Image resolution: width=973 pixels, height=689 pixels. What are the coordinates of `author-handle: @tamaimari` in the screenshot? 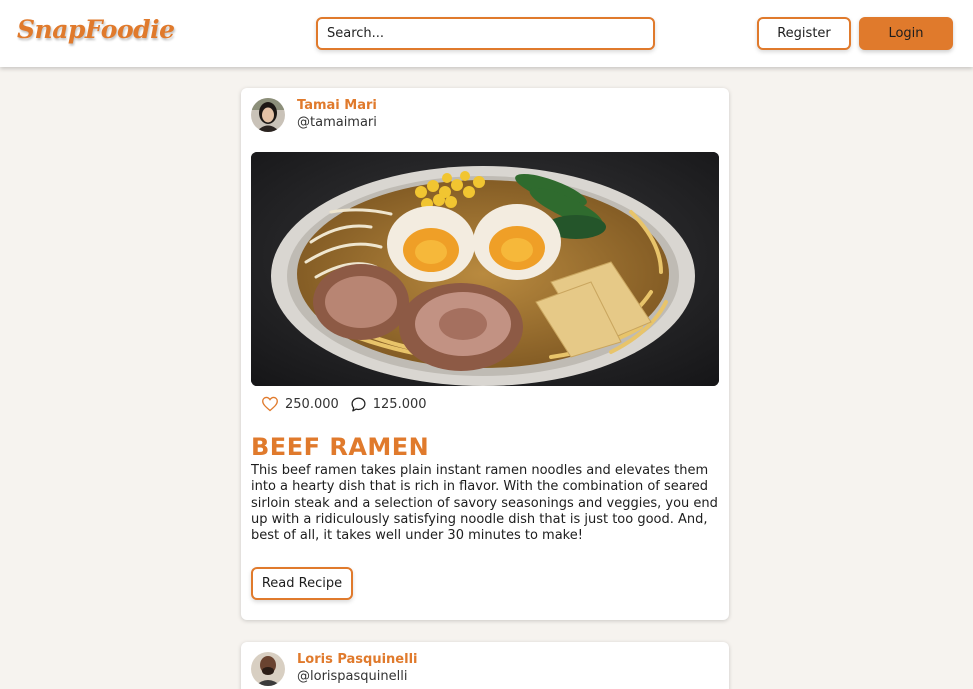 It's located at (337, 122).